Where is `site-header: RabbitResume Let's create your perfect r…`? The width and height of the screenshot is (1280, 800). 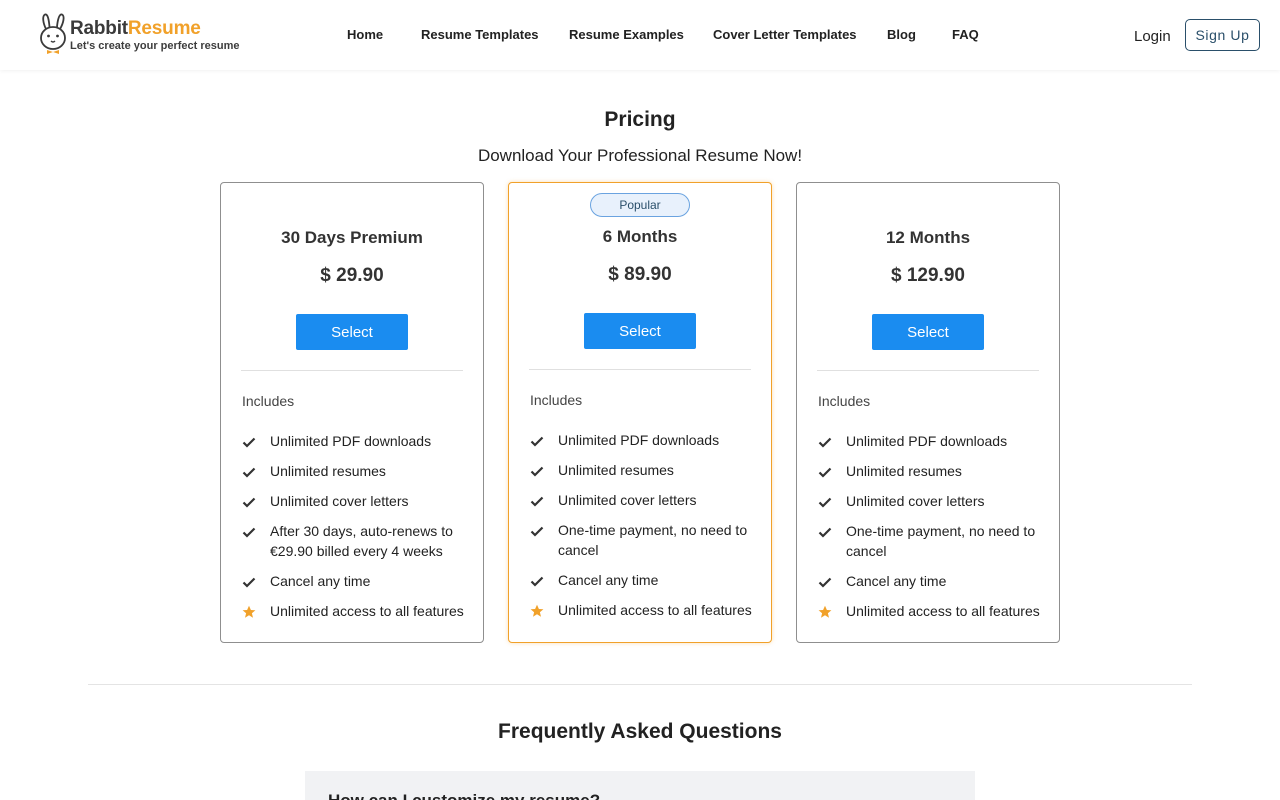
site-header: RabbitResume Let's create your perfect r… is located at coordinates (640, 35).